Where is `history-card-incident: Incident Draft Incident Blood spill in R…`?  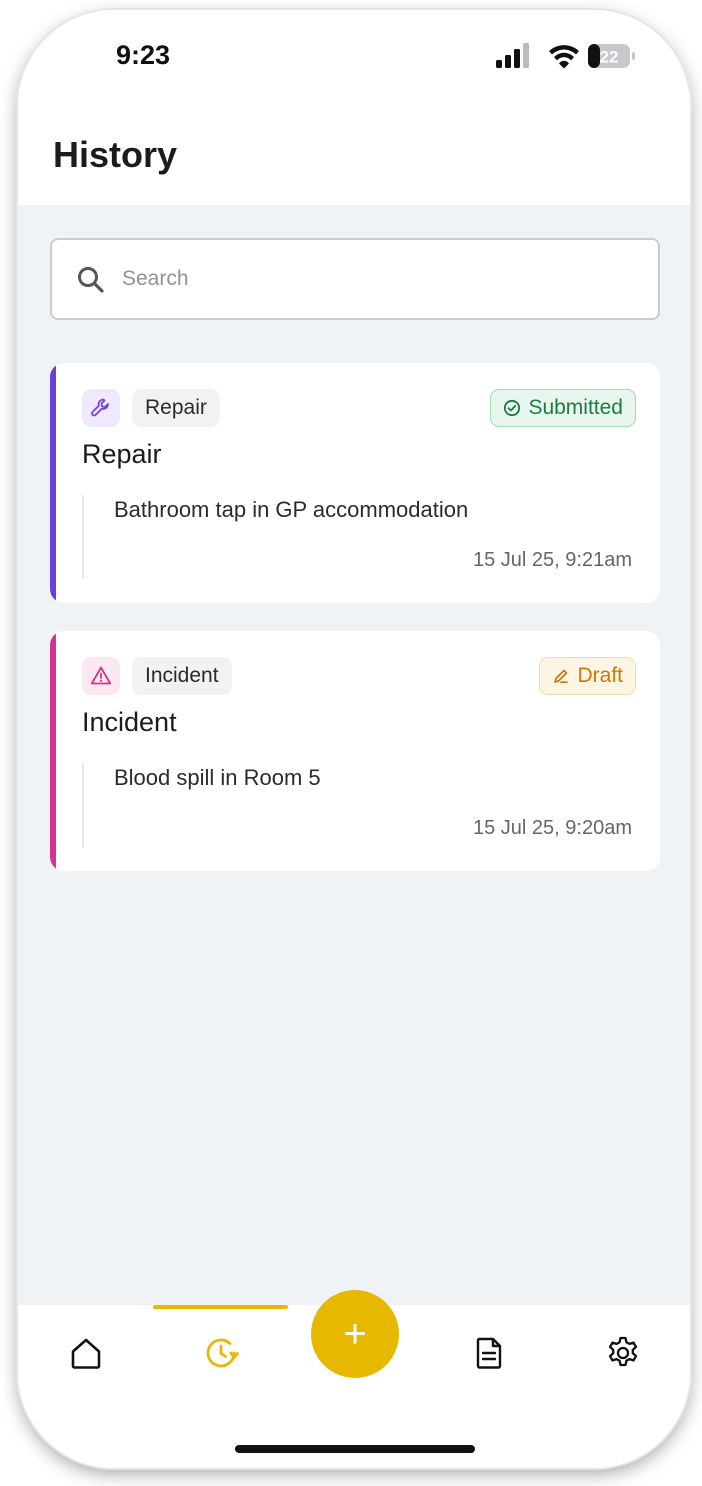 history-card-incident: Incident Draft Incident Blood spill in R… is located at coordinates (355, 751).